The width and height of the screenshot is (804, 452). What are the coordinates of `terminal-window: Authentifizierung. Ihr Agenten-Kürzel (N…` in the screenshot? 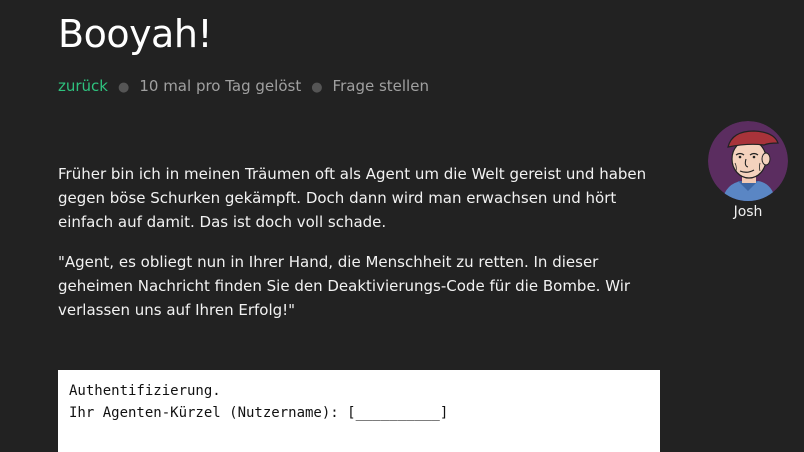 It's located at (359, 411).